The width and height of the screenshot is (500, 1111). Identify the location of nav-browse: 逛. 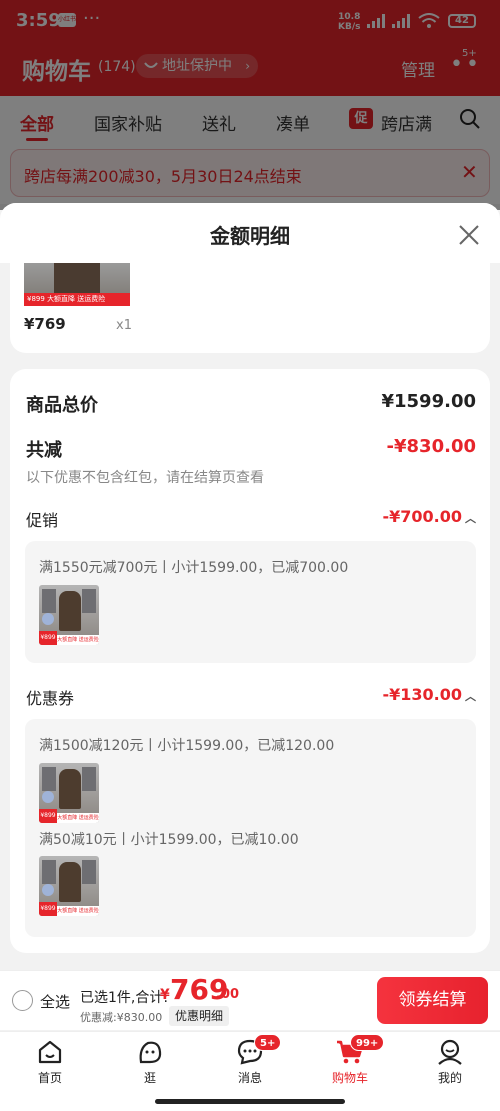
(150, 1063).